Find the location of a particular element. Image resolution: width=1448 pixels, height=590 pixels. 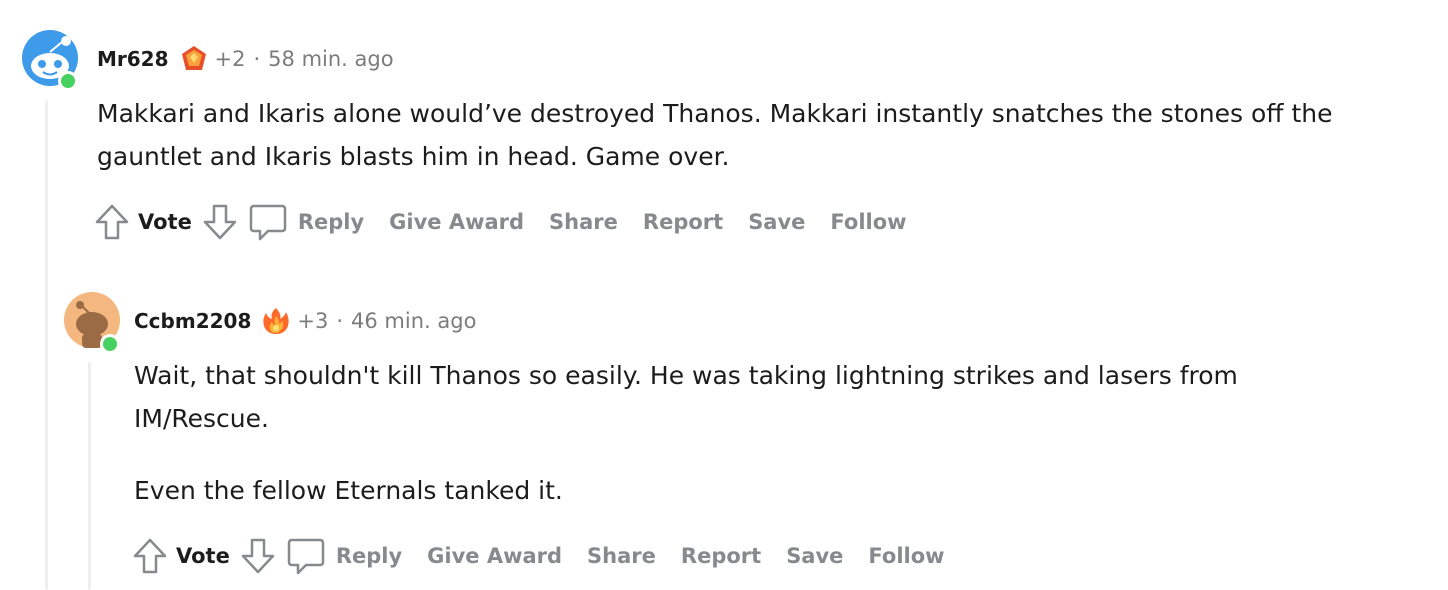

timestamp: 58 min. ago is located at coordinates (330, 59).